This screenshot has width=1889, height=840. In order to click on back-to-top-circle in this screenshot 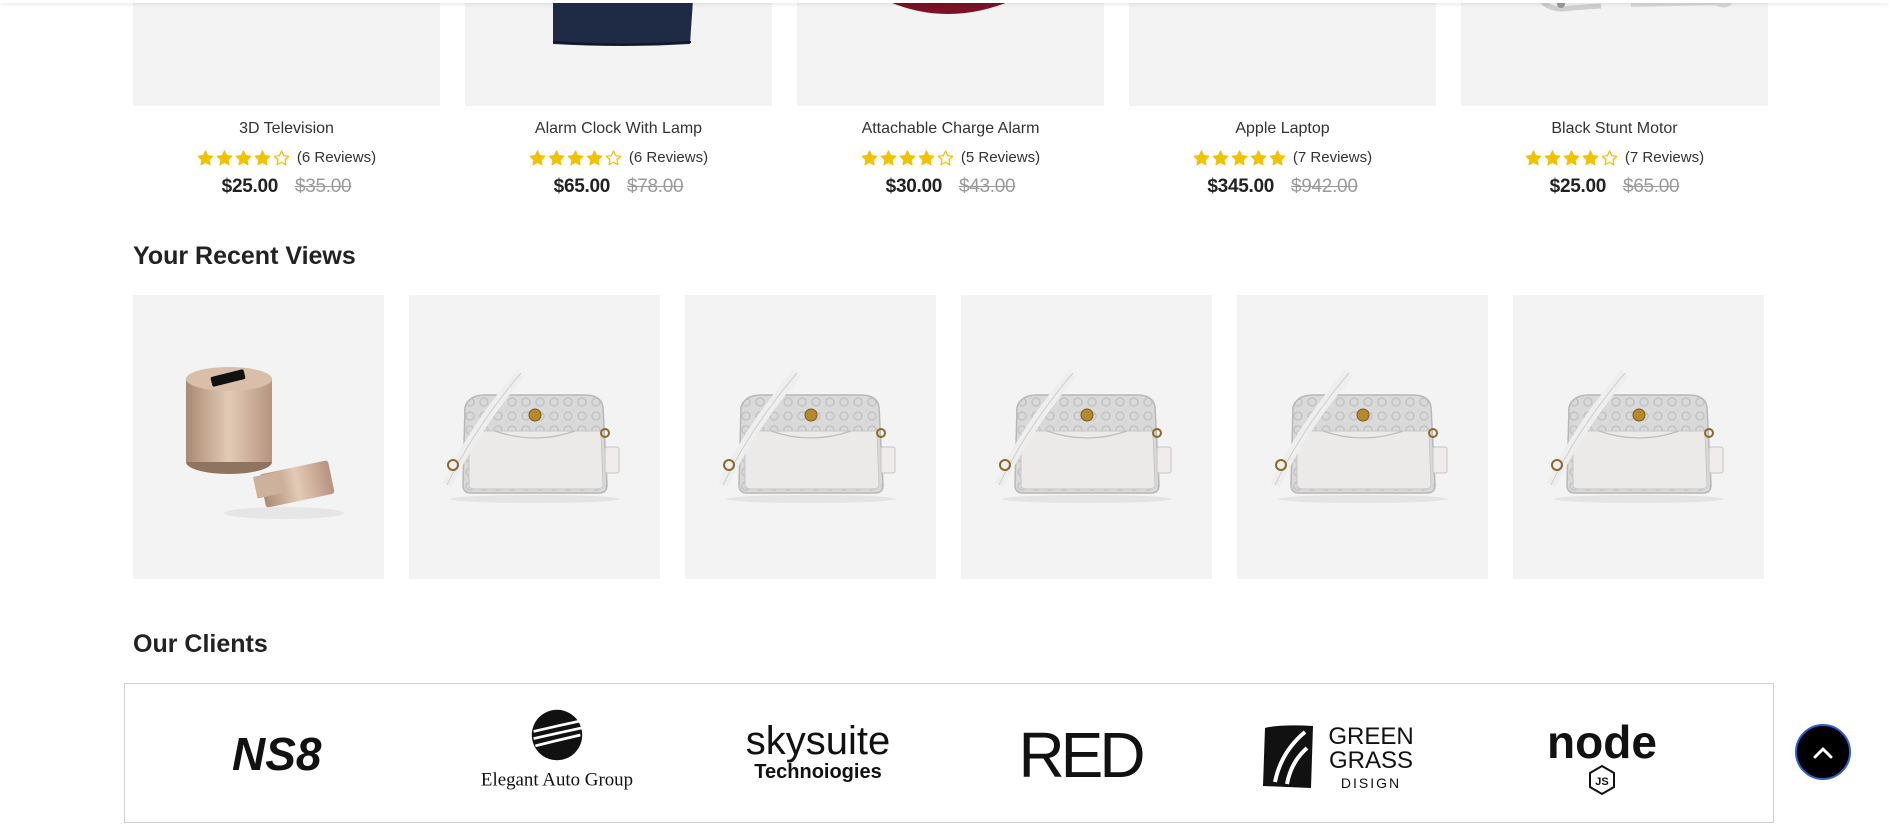, I will do `click(1823, 752)`.